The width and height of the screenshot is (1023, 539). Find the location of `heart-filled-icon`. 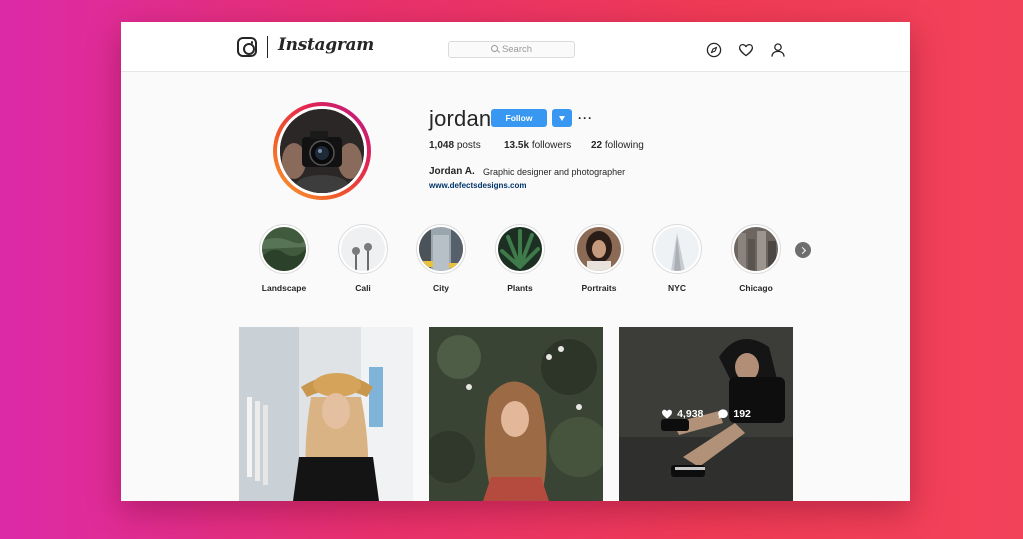

heart-filled-icon is located at coordinates (667, 414).